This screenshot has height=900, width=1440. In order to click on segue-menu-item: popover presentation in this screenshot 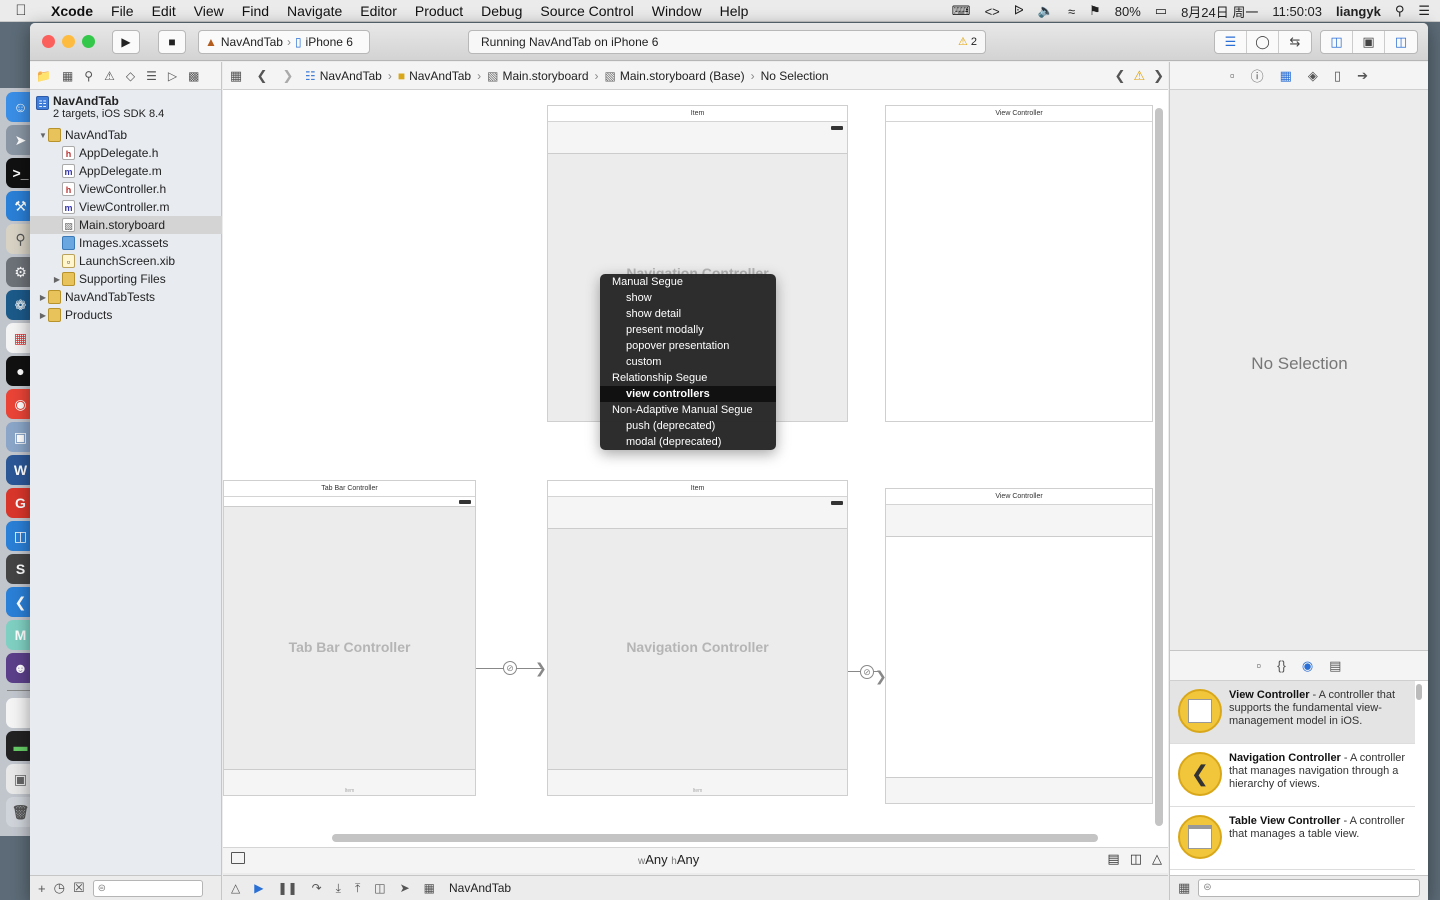, I will do `click(688, 346)`.